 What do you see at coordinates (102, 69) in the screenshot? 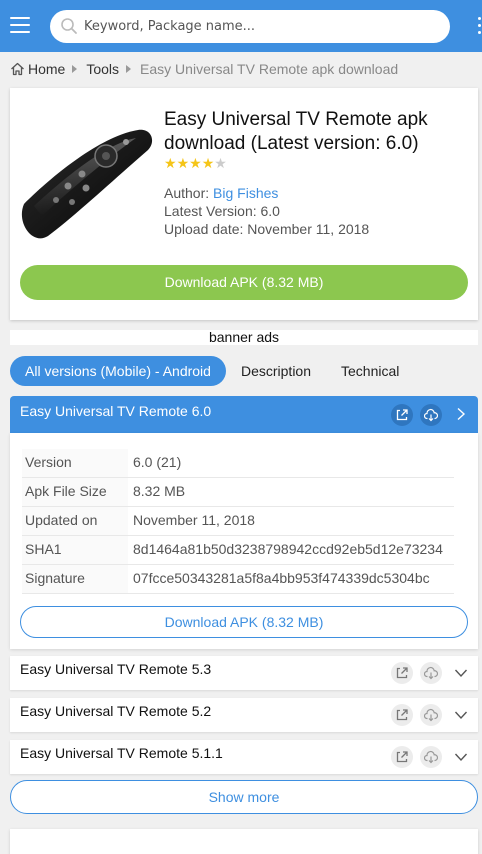
I see `breadcrumb-category: Tools` at bounding box center [102, 69].